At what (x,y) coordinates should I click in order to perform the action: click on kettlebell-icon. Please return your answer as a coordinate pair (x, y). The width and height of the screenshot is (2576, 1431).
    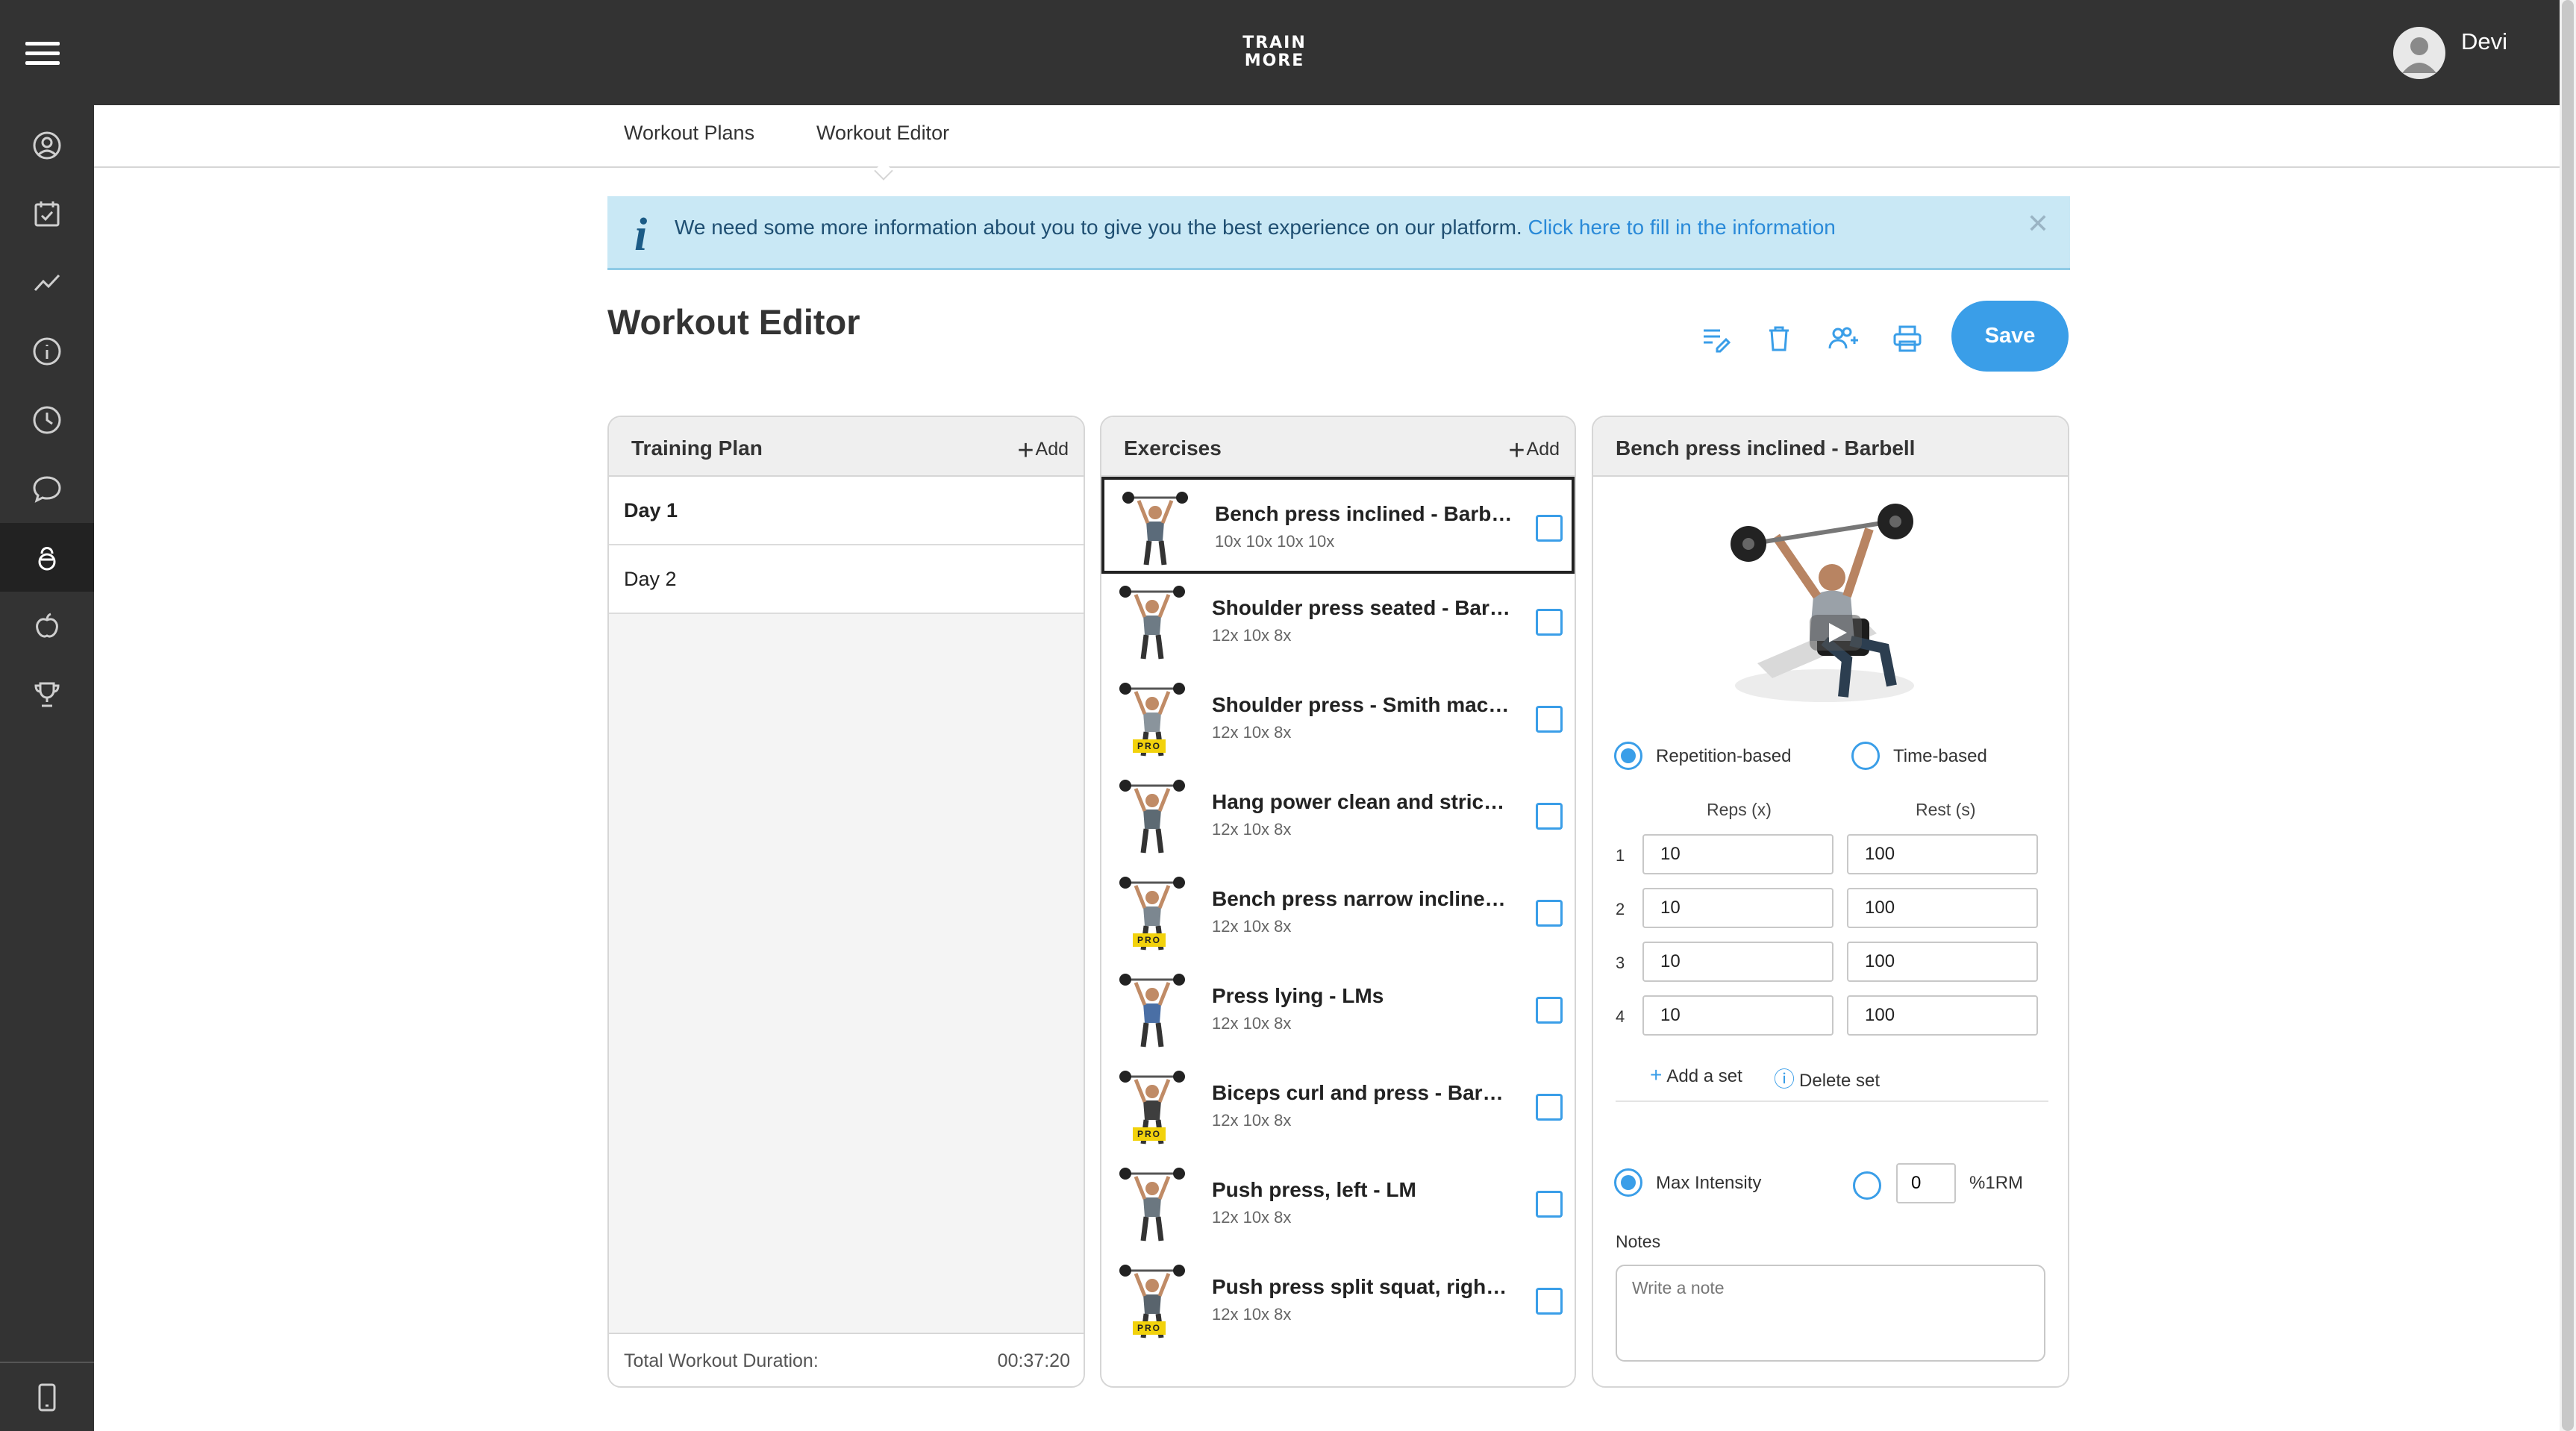
    Looking at the image, I should click on (47, 559).